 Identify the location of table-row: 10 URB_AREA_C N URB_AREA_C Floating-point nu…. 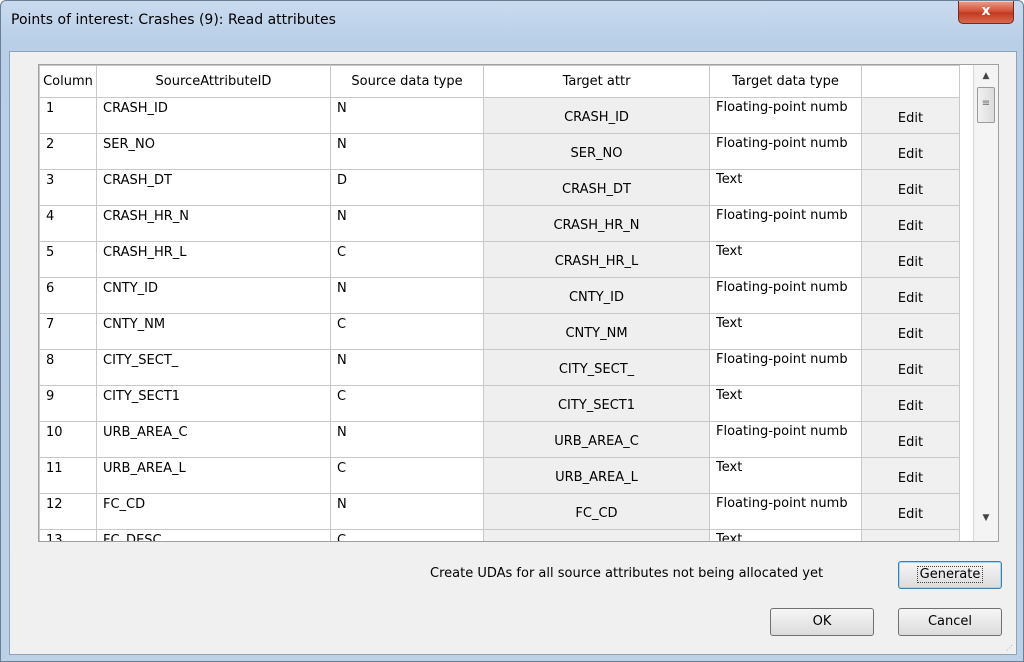
(499, 439).